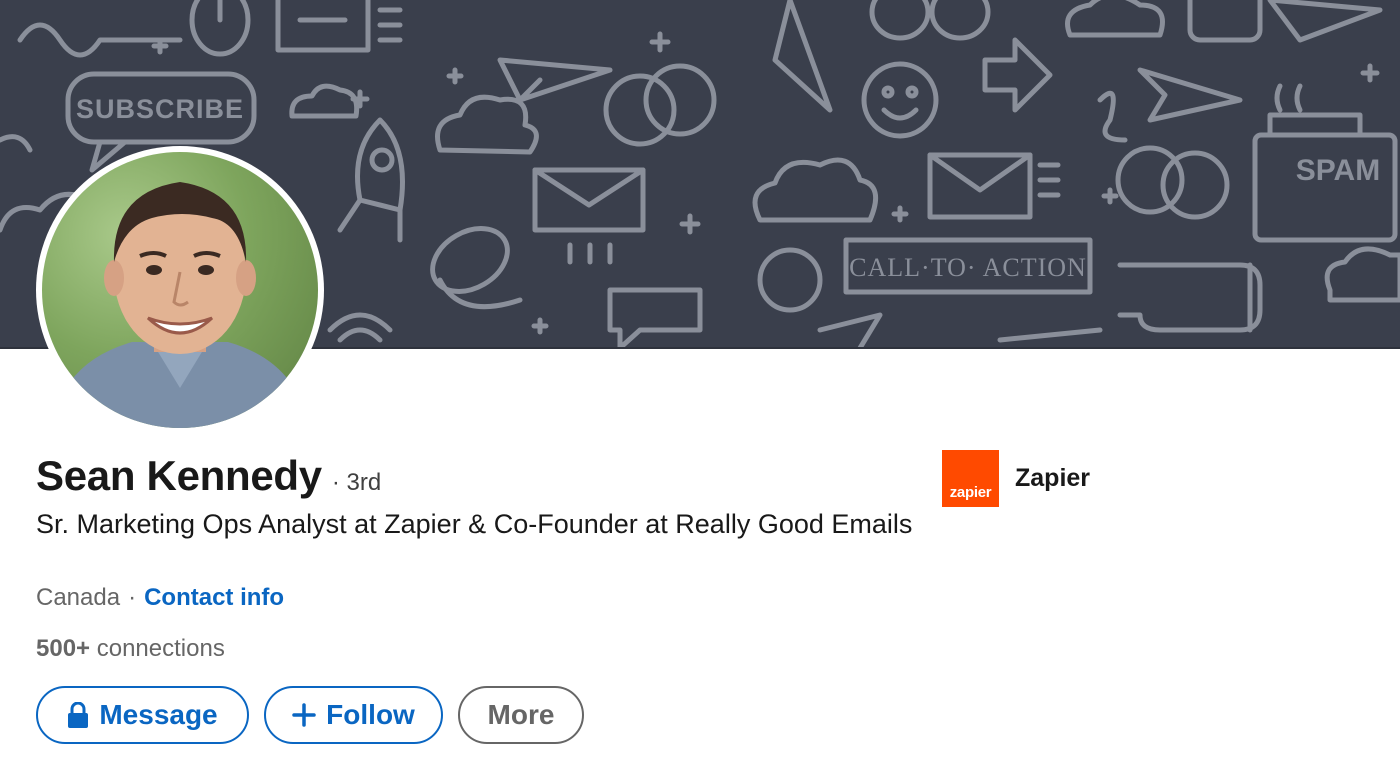 This screenshot has height=784, width=1400. What do you see at coordinates (179, 475) in the screenshot?
I see `profile-name: Sean Kennedy` at bounding box center [179, 475].